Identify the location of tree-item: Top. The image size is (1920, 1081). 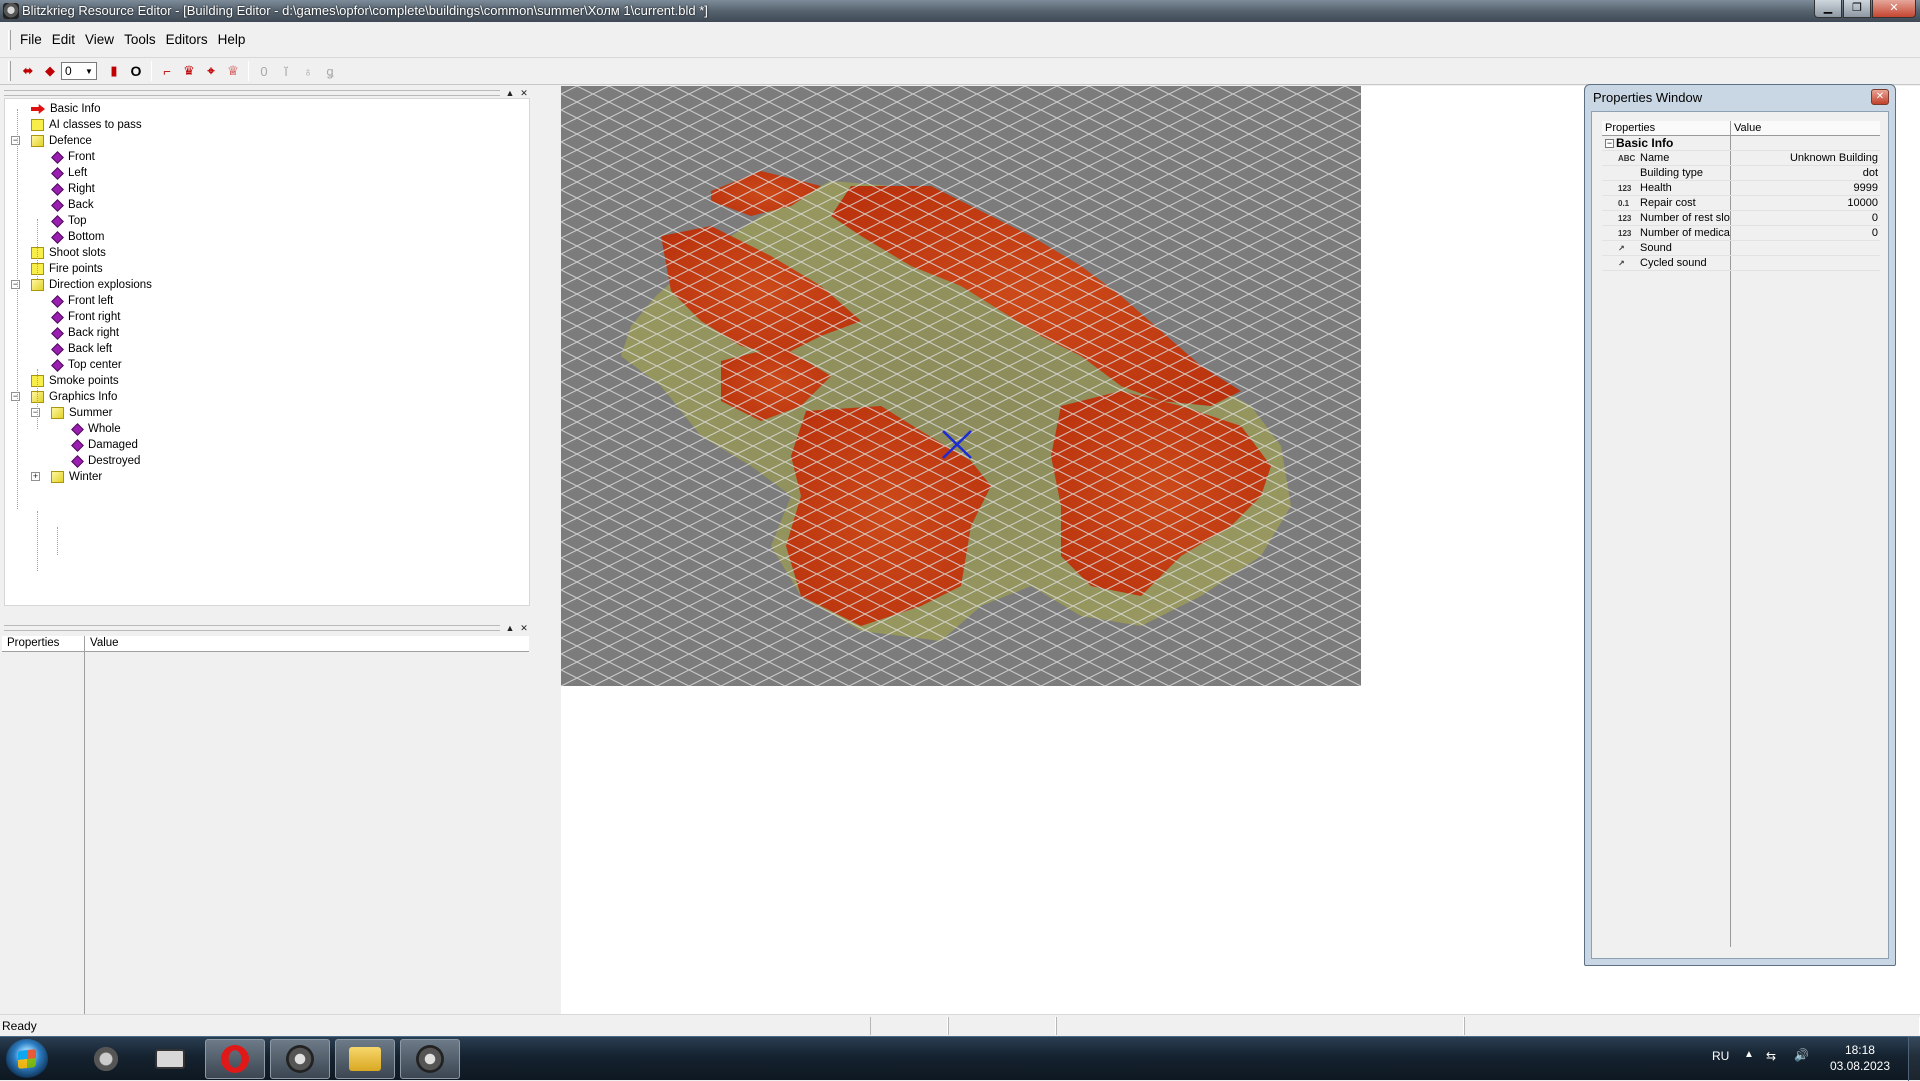
(69, 221).